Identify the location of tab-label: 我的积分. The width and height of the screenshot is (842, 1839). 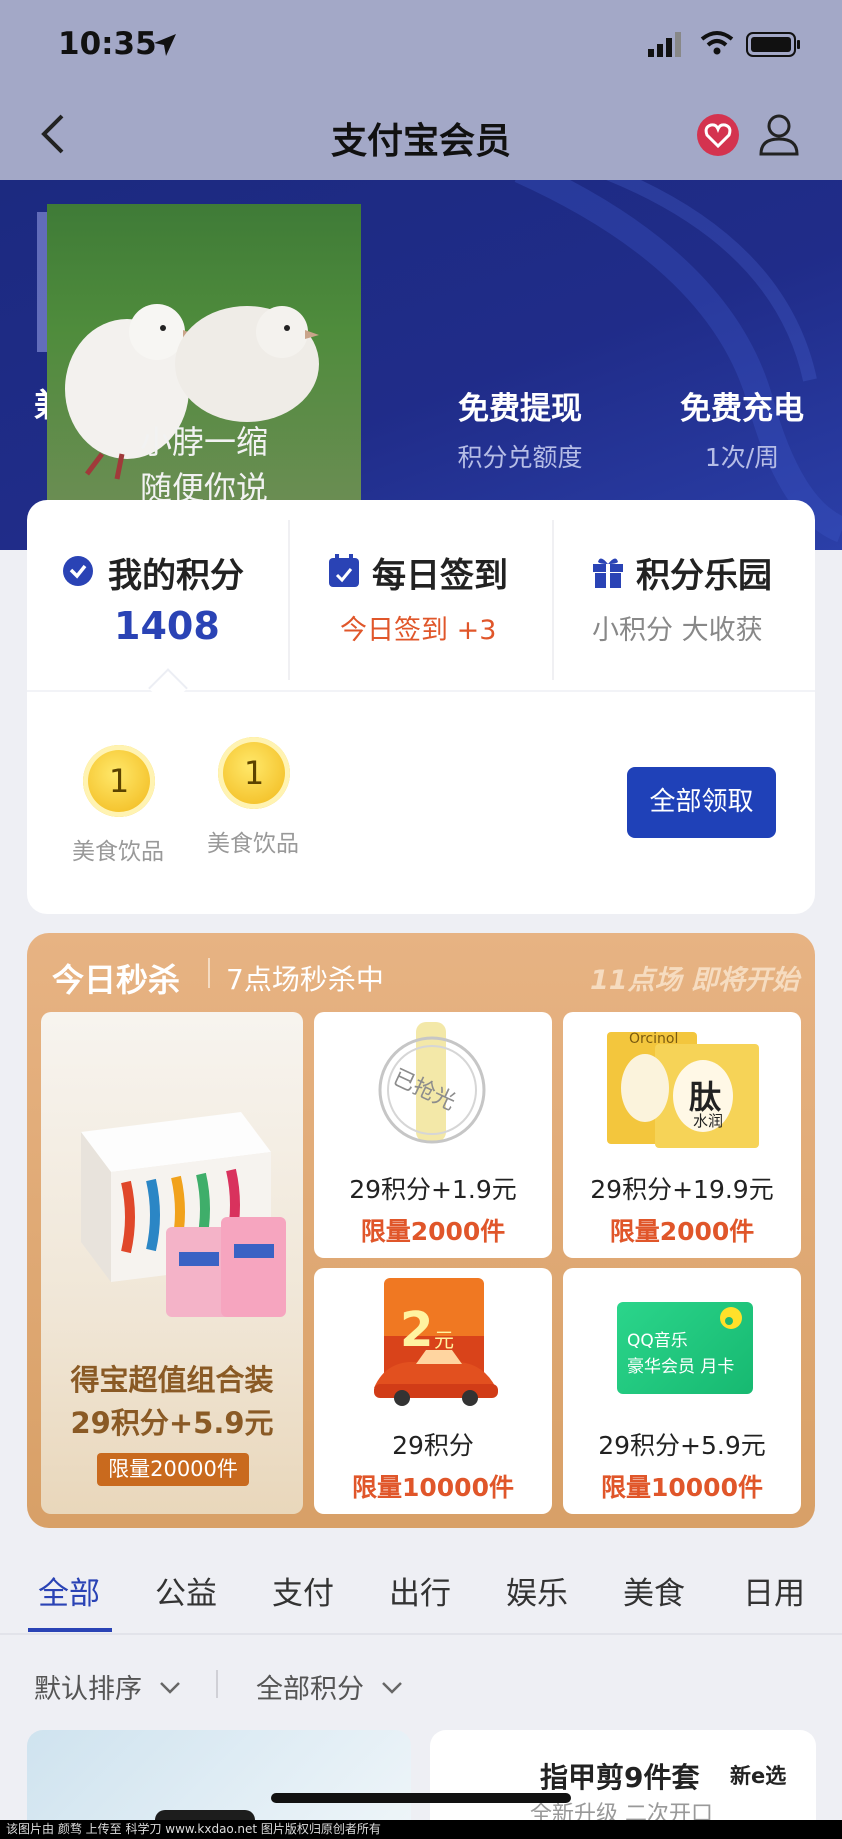
(176, 576).